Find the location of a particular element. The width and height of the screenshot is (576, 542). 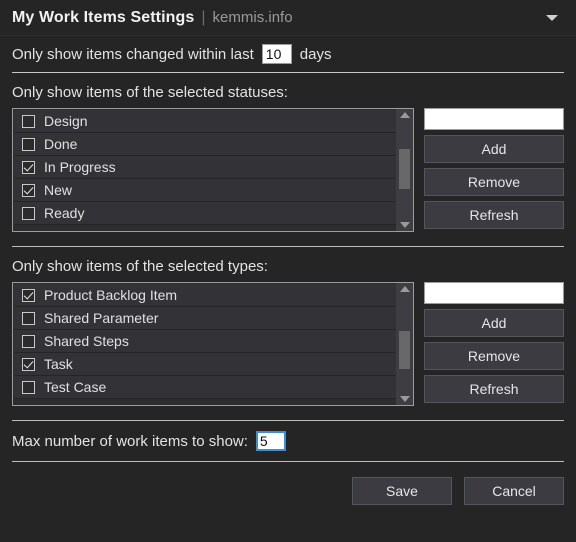

list-item-label: Shared Steps is located at coordinates (86, 341).